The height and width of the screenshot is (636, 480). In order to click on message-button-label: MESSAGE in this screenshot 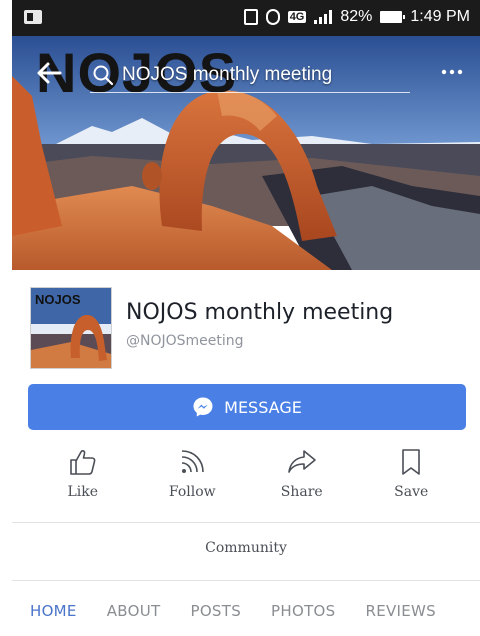, I will do `click(263, 407)`.